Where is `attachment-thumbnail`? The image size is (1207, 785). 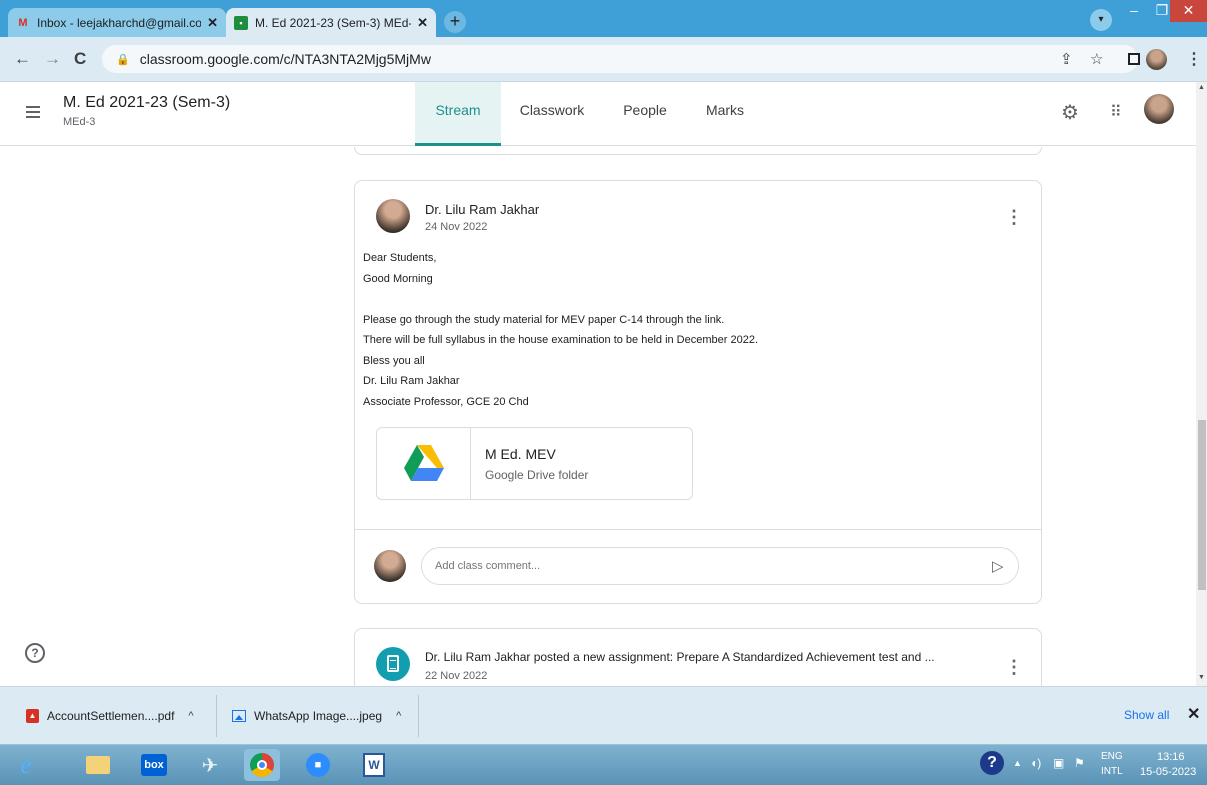
attachment-thumbnail is located at coordinates (424, 463).